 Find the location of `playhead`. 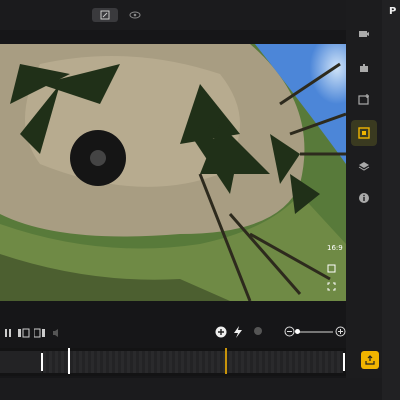

playhead is located at coordinates (69, 361).